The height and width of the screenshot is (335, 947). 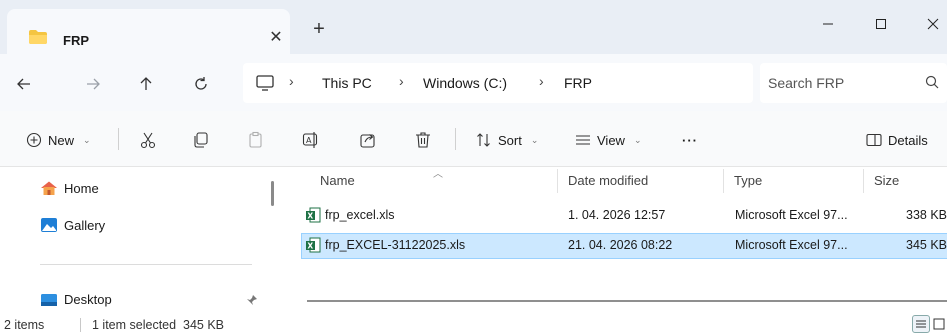 I want to click on sort-button: Sort ⌄, so click(x=507, y=140).